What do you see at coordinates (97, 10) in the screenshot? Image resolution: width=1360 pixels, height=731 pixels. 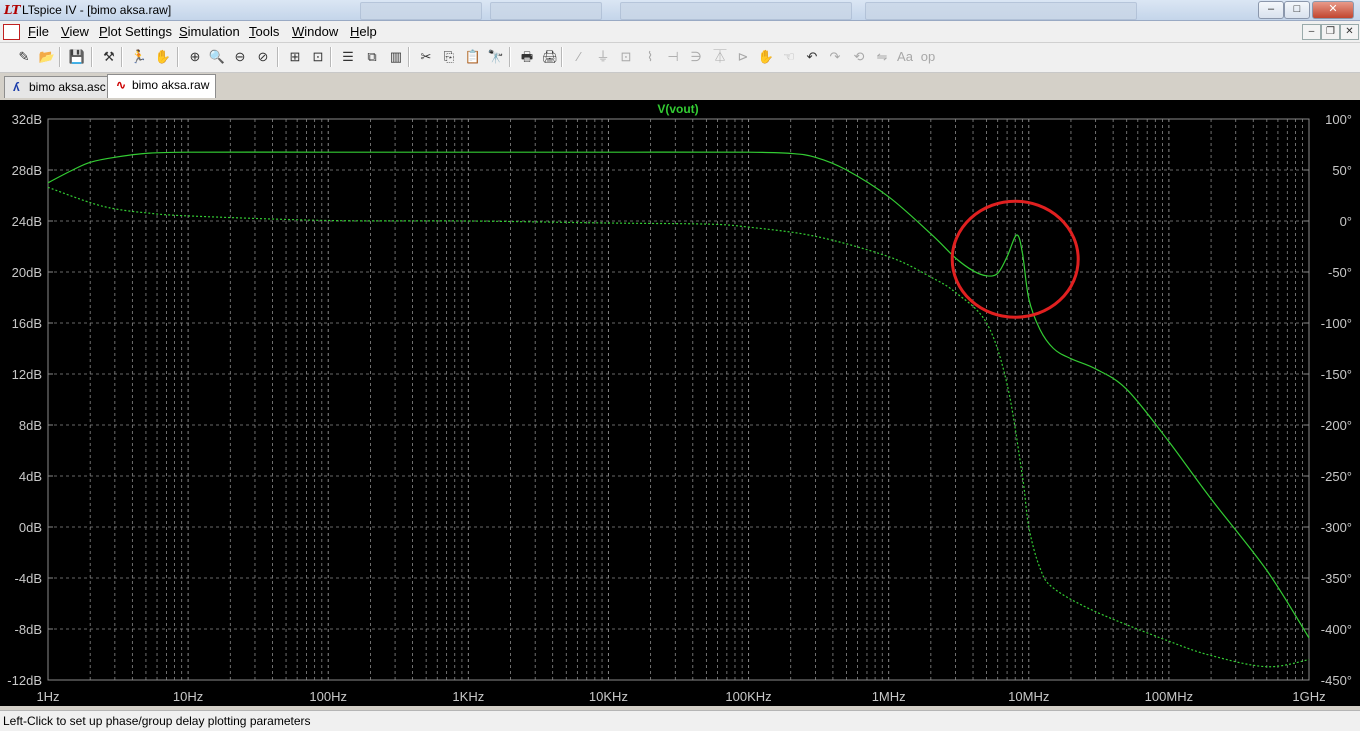 I see `window-title: LTspice IV - [bimo aksa.raw]` at bounding box center [97, 10].